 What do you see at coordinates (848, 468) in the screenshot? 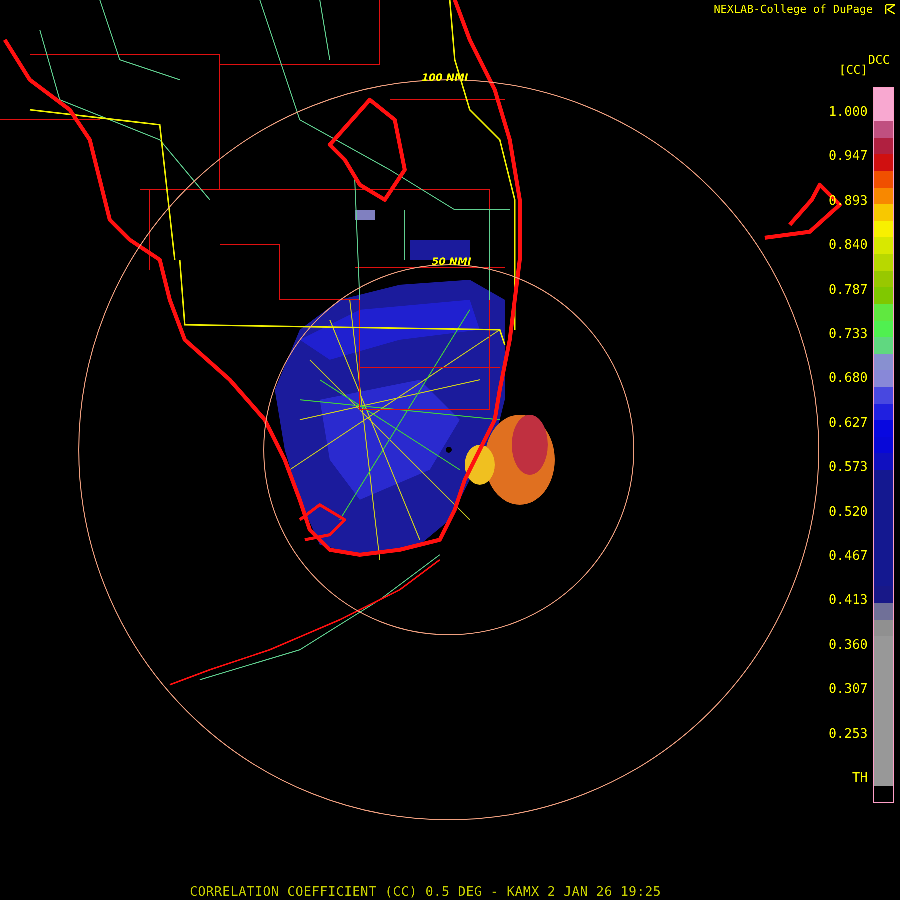
I see `scale-label: 0.573` at bounding box center [848, 468].